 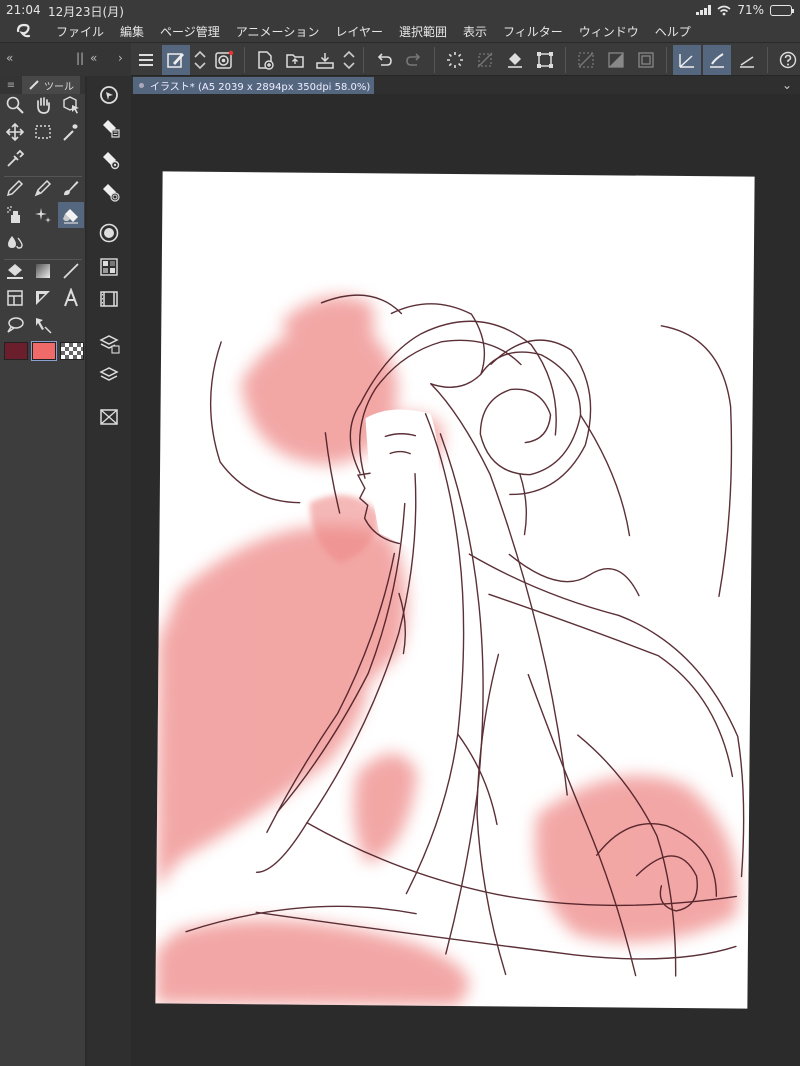 I want to click on object-select-icon, so click(x=71, y=105).